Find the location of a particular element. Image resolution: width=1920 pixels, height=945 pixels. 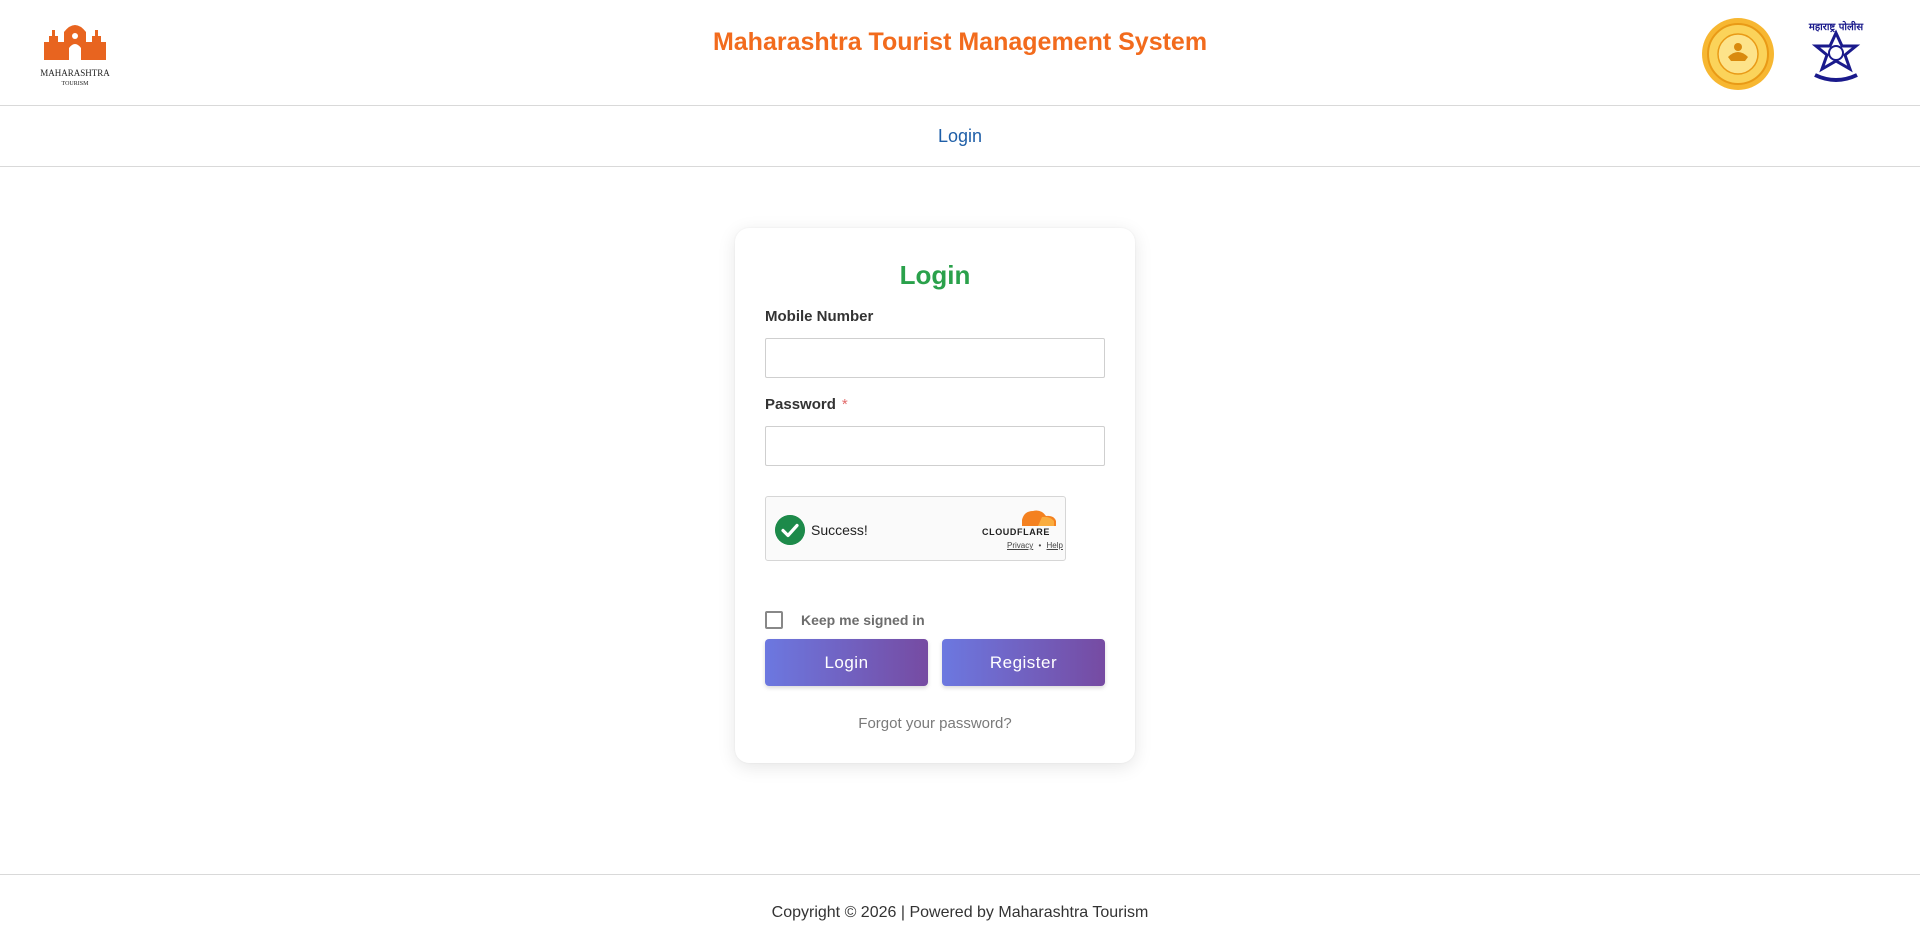

nav-login-link: Login is located at coordinates (960, 136).